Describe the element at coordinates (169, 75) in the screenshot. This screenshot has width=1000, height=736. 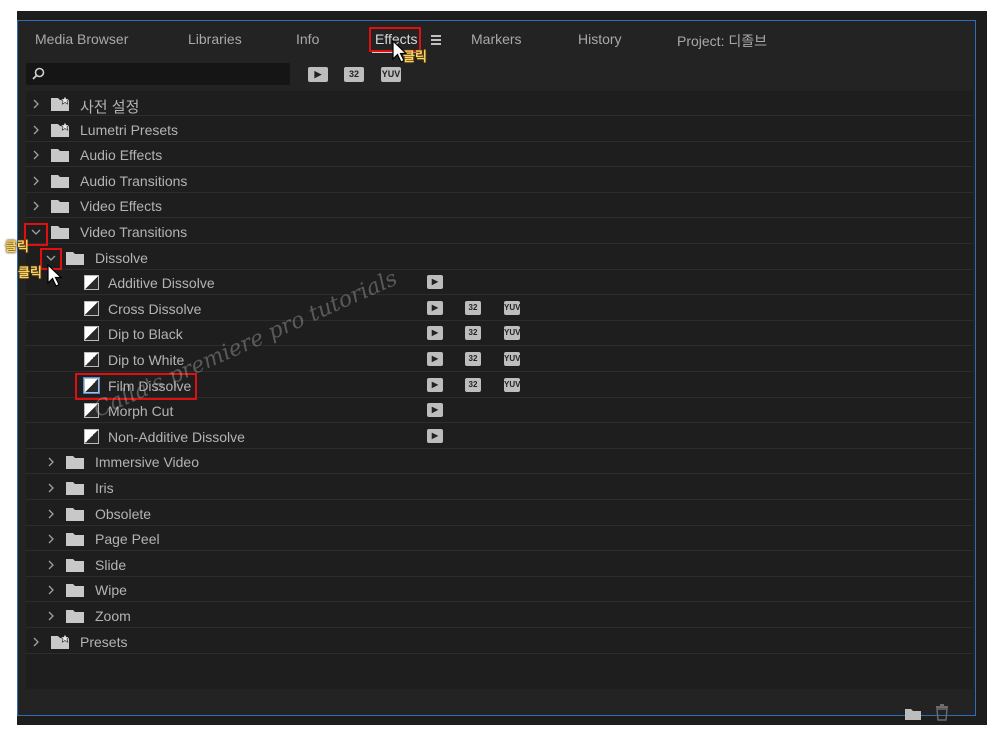
I see `search-input` at that location.